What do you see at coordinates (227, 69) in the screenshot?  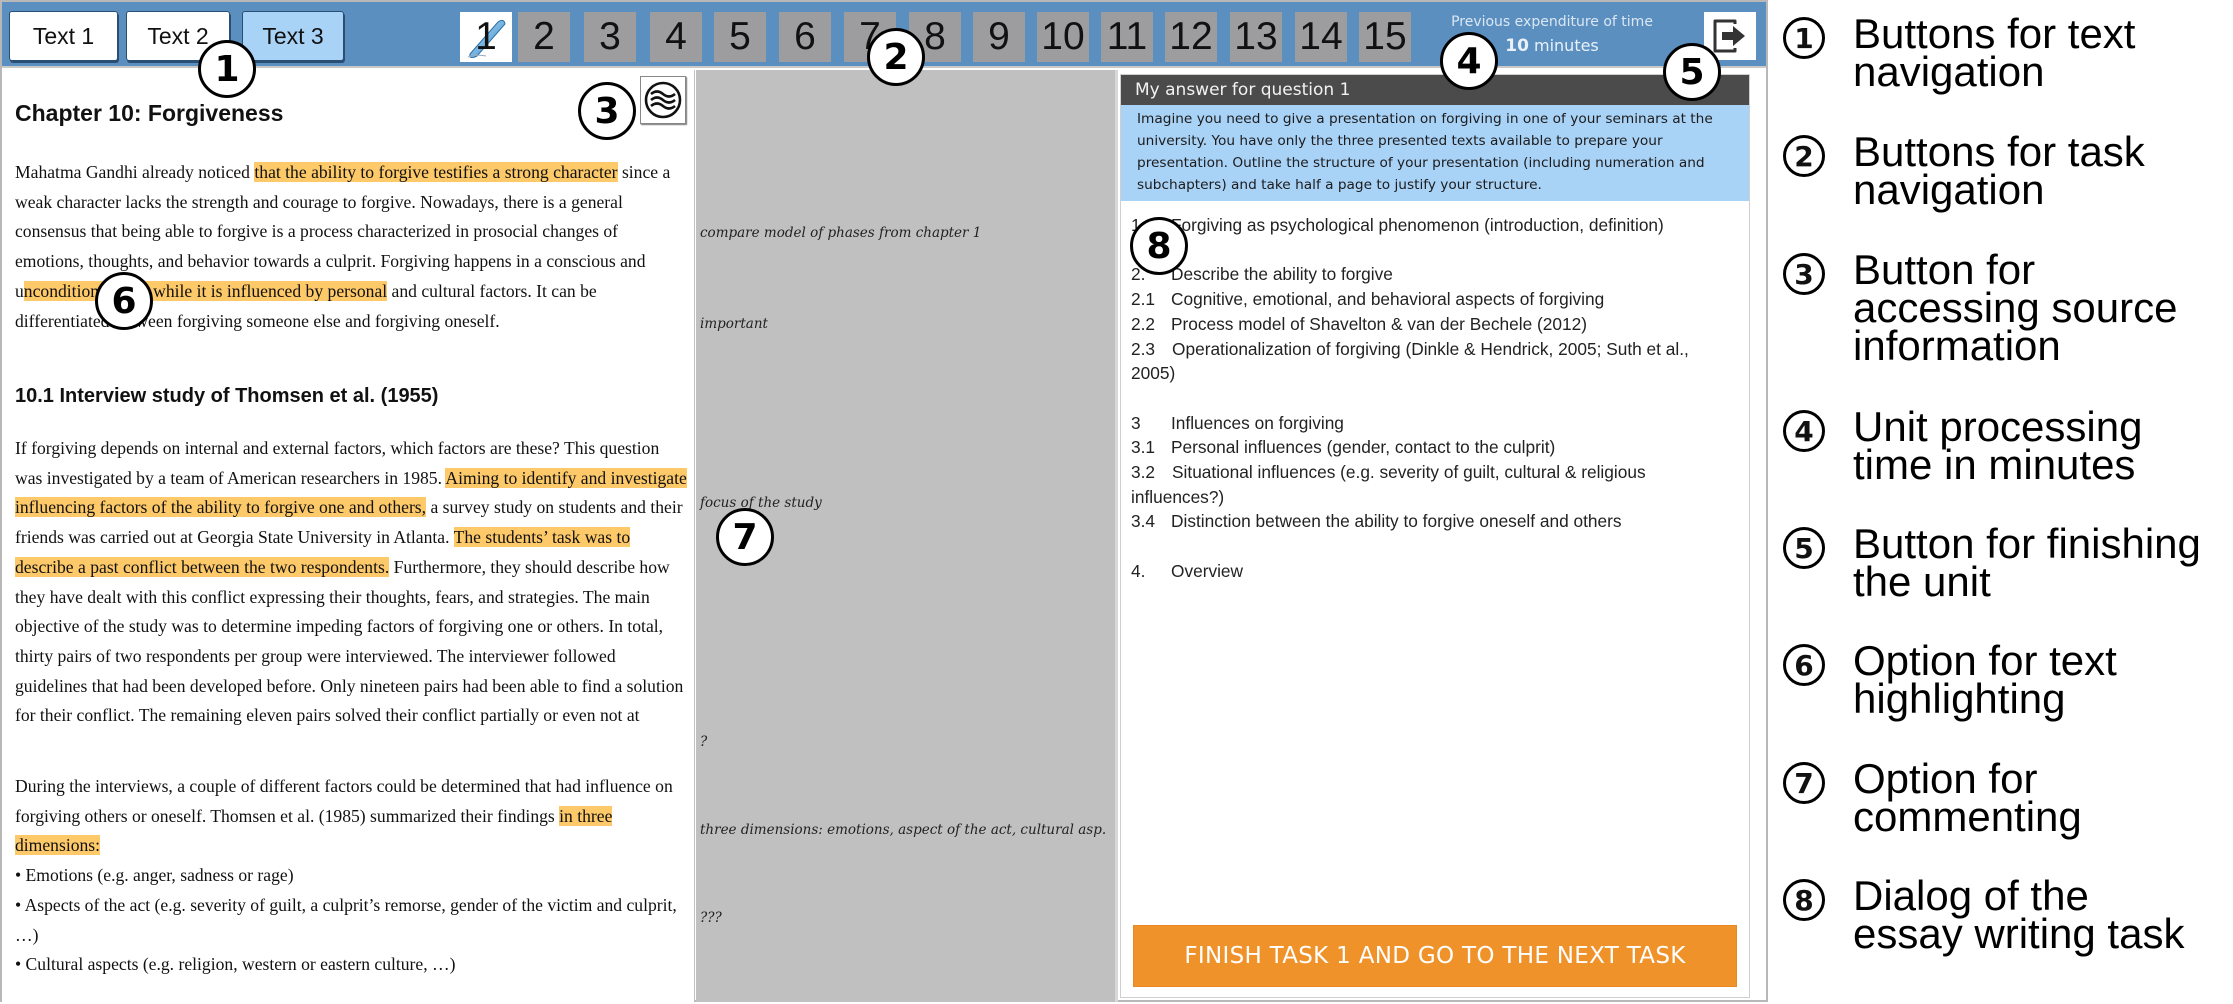 I see `callout-1: 1` at bounding box center [227, 69].